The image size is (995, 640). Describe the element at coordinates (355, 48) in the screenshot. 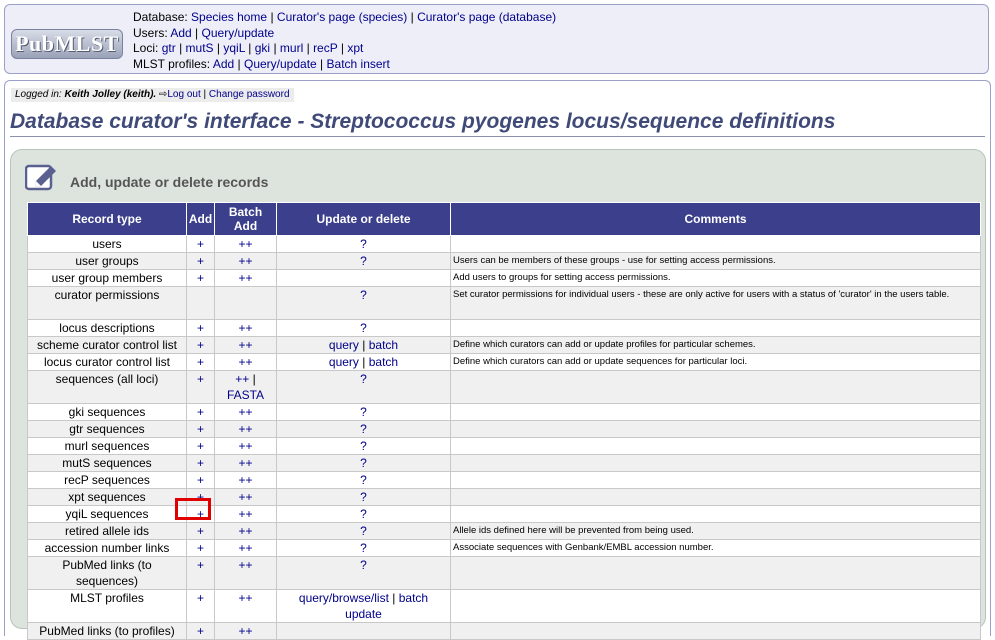

I see `locus-link-xpt: xpt` at that location.